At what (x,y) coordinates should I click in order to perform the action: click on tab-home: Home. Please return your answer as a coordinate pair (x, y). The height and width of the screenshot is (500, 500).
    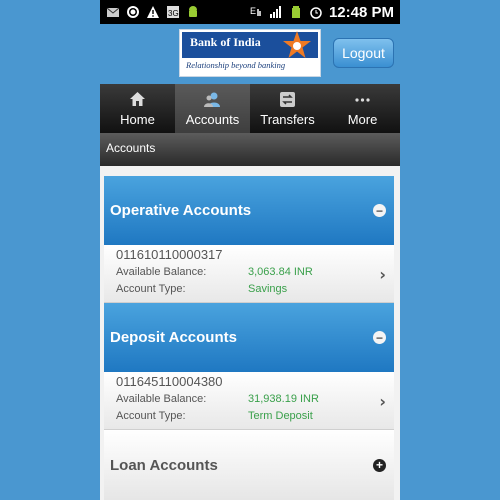
    Looking at the image, I should click on (137, 108).